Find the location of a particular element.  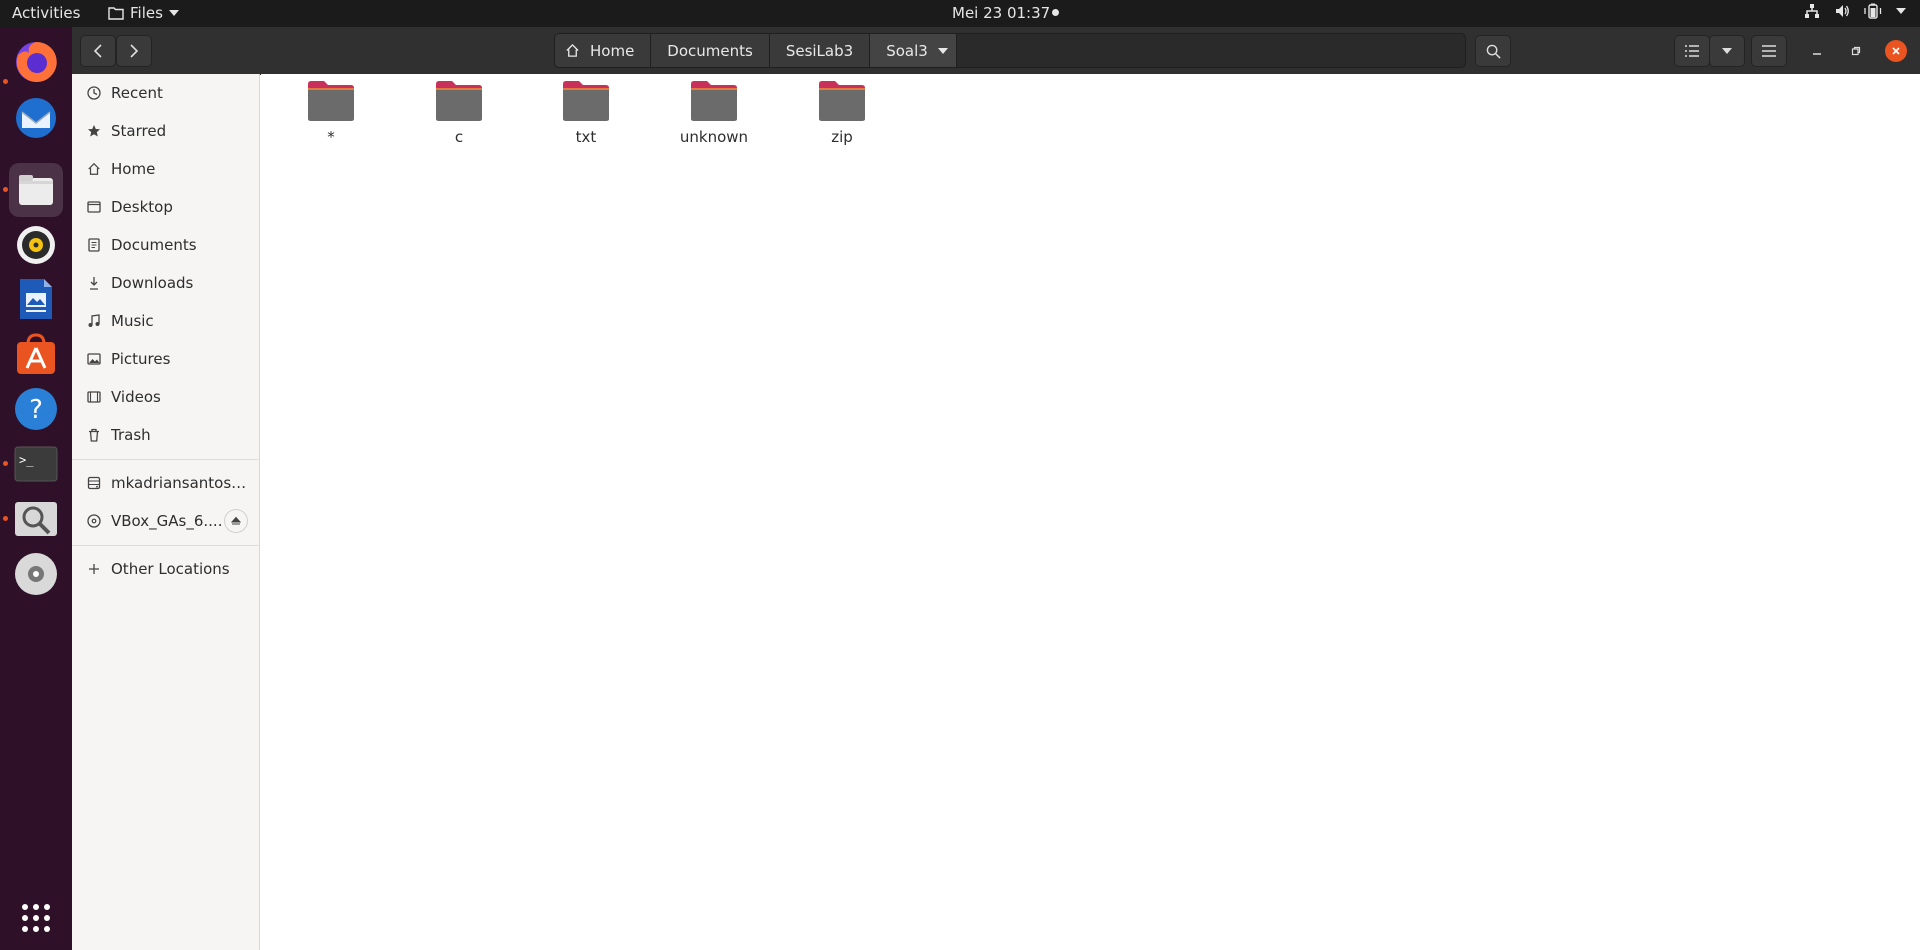

forward-button is located at coordinates (134, 51).